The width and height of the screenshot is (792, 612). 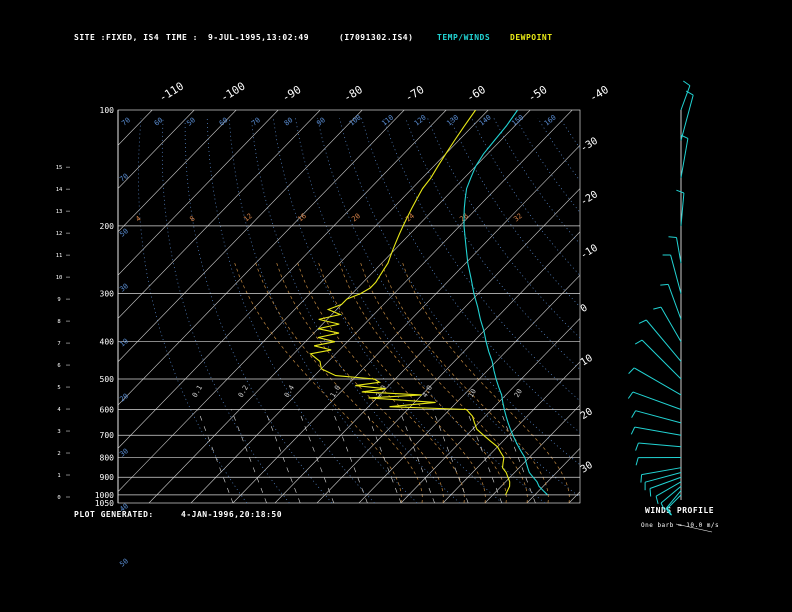 I want to click on mixing-ratio-label: 8, so click(x=192, y=219).